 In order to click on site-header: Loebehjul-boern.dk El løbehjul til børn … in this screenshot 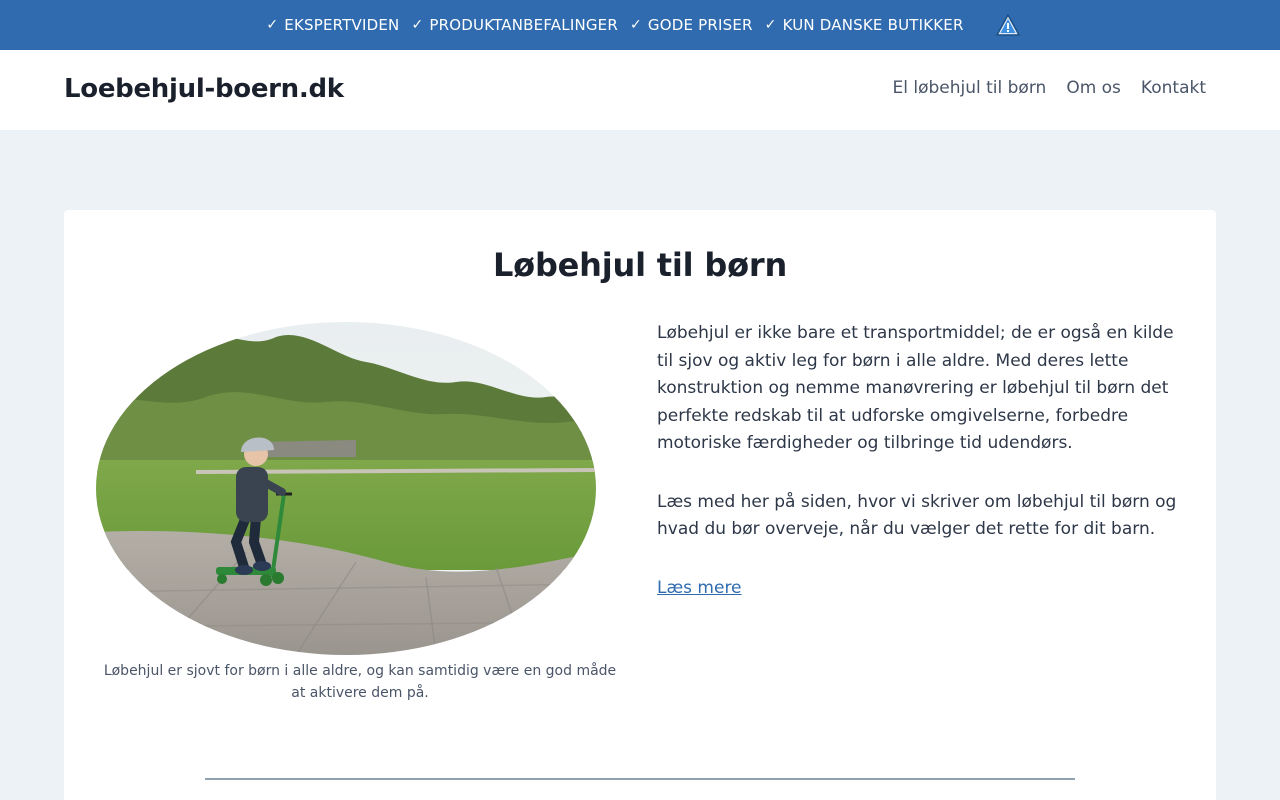, I will do `click(640, 90)`.